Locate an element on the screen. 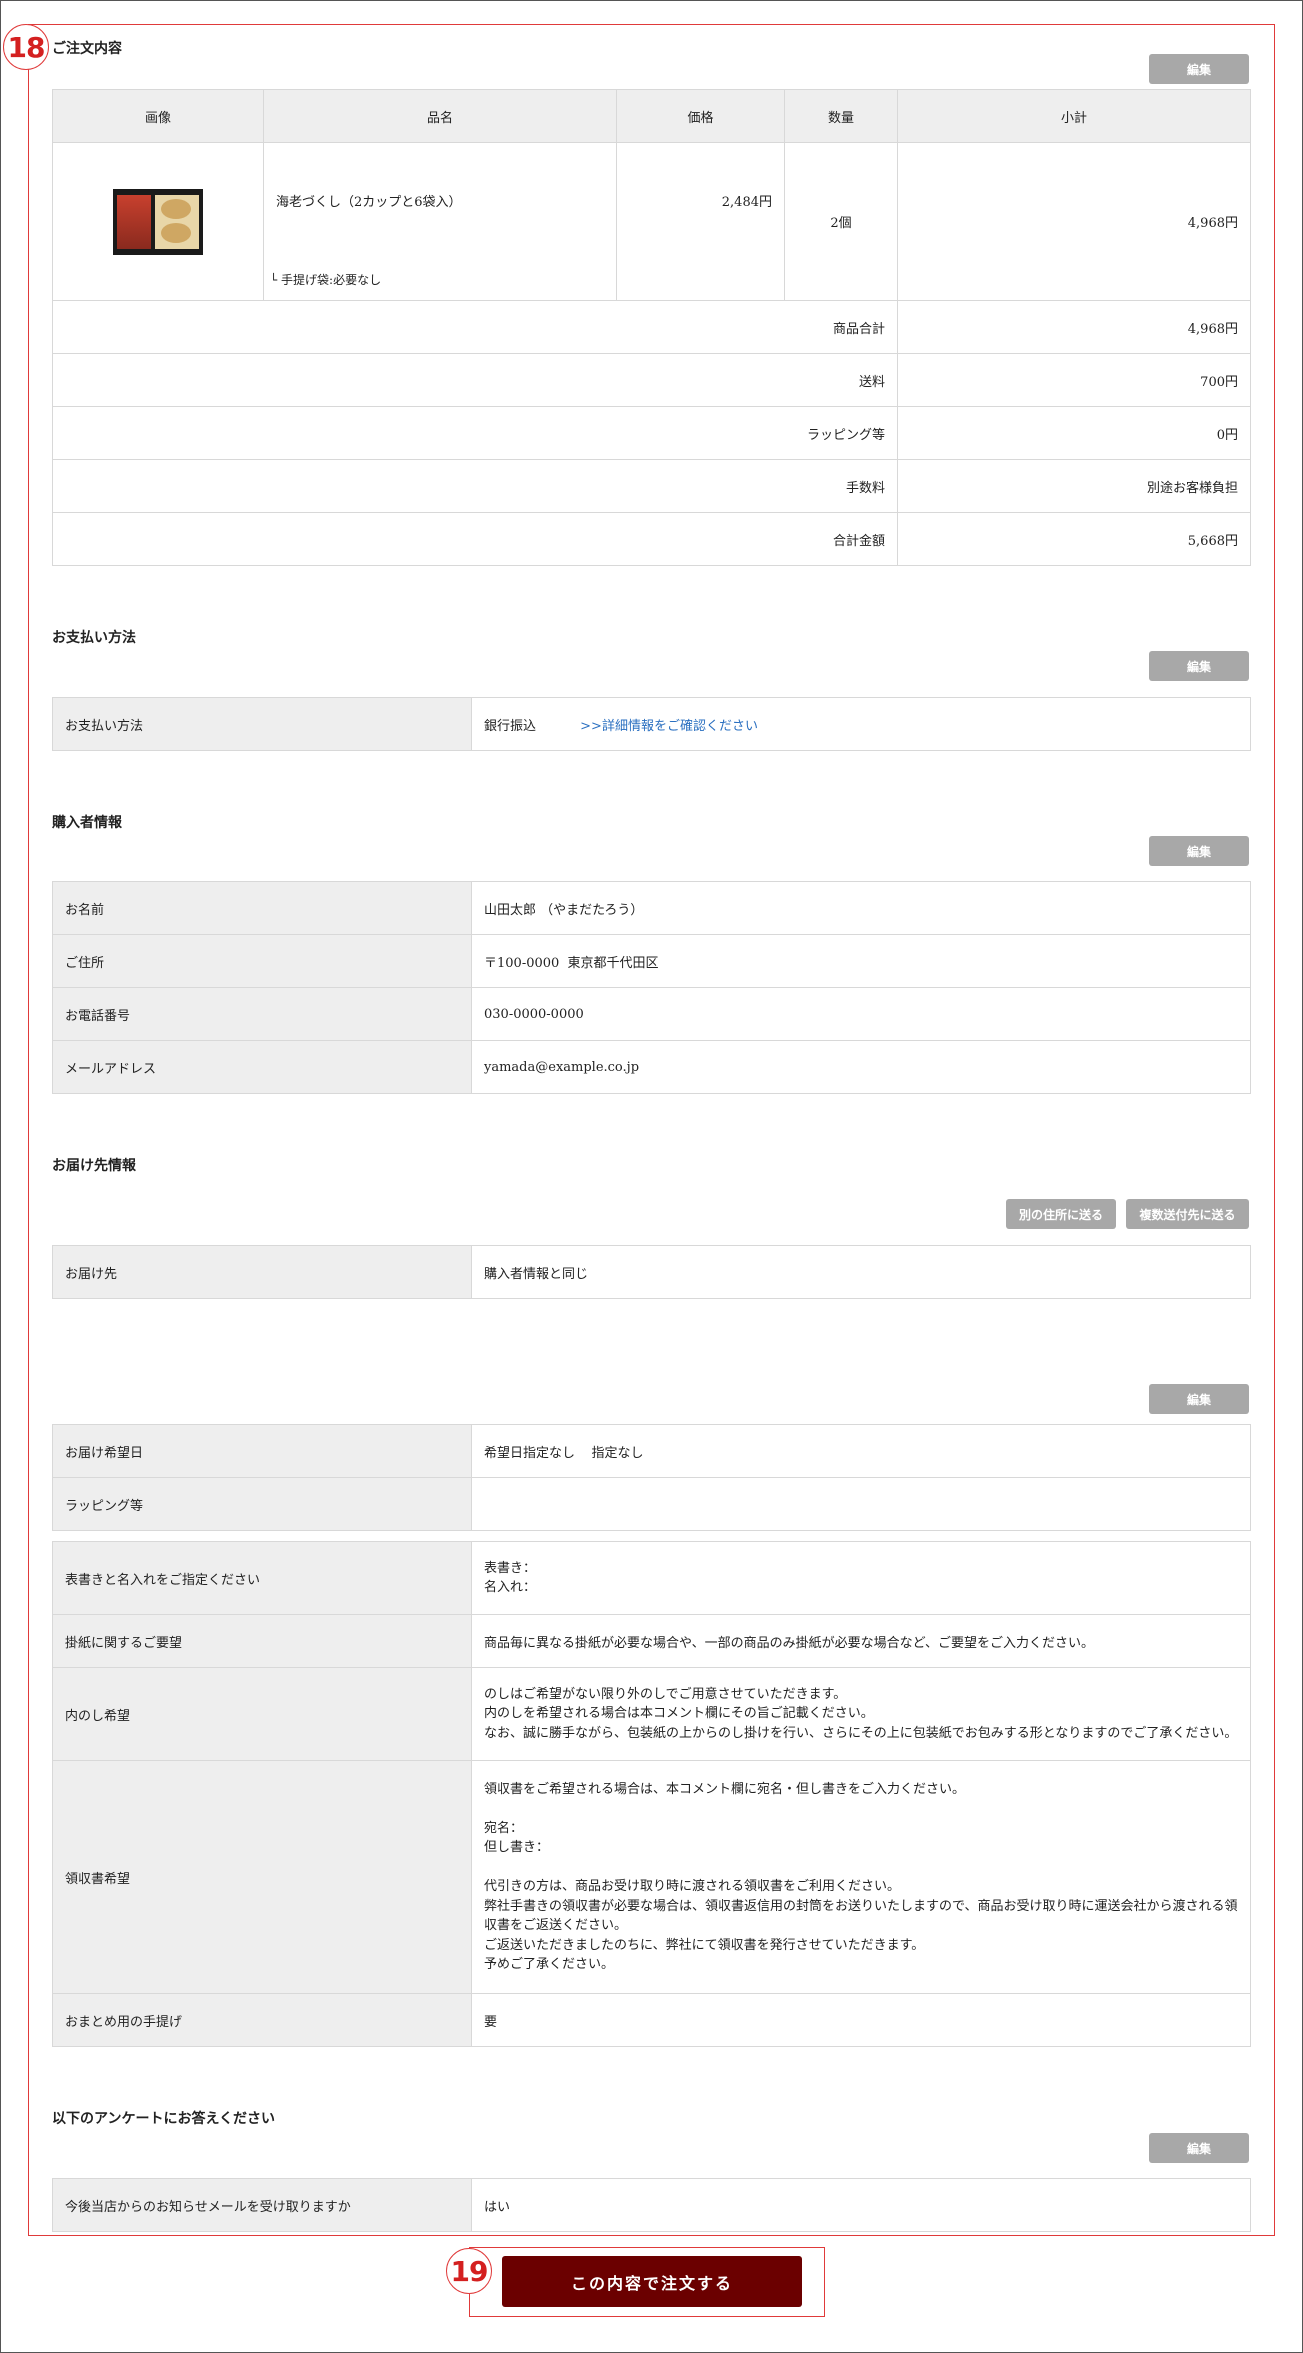 Image resolution: width=1303 pixels, height=2353 pixels. buyer-address-value: 〒100-0000 東京都千代田区 is located at coordinates (861, 961).